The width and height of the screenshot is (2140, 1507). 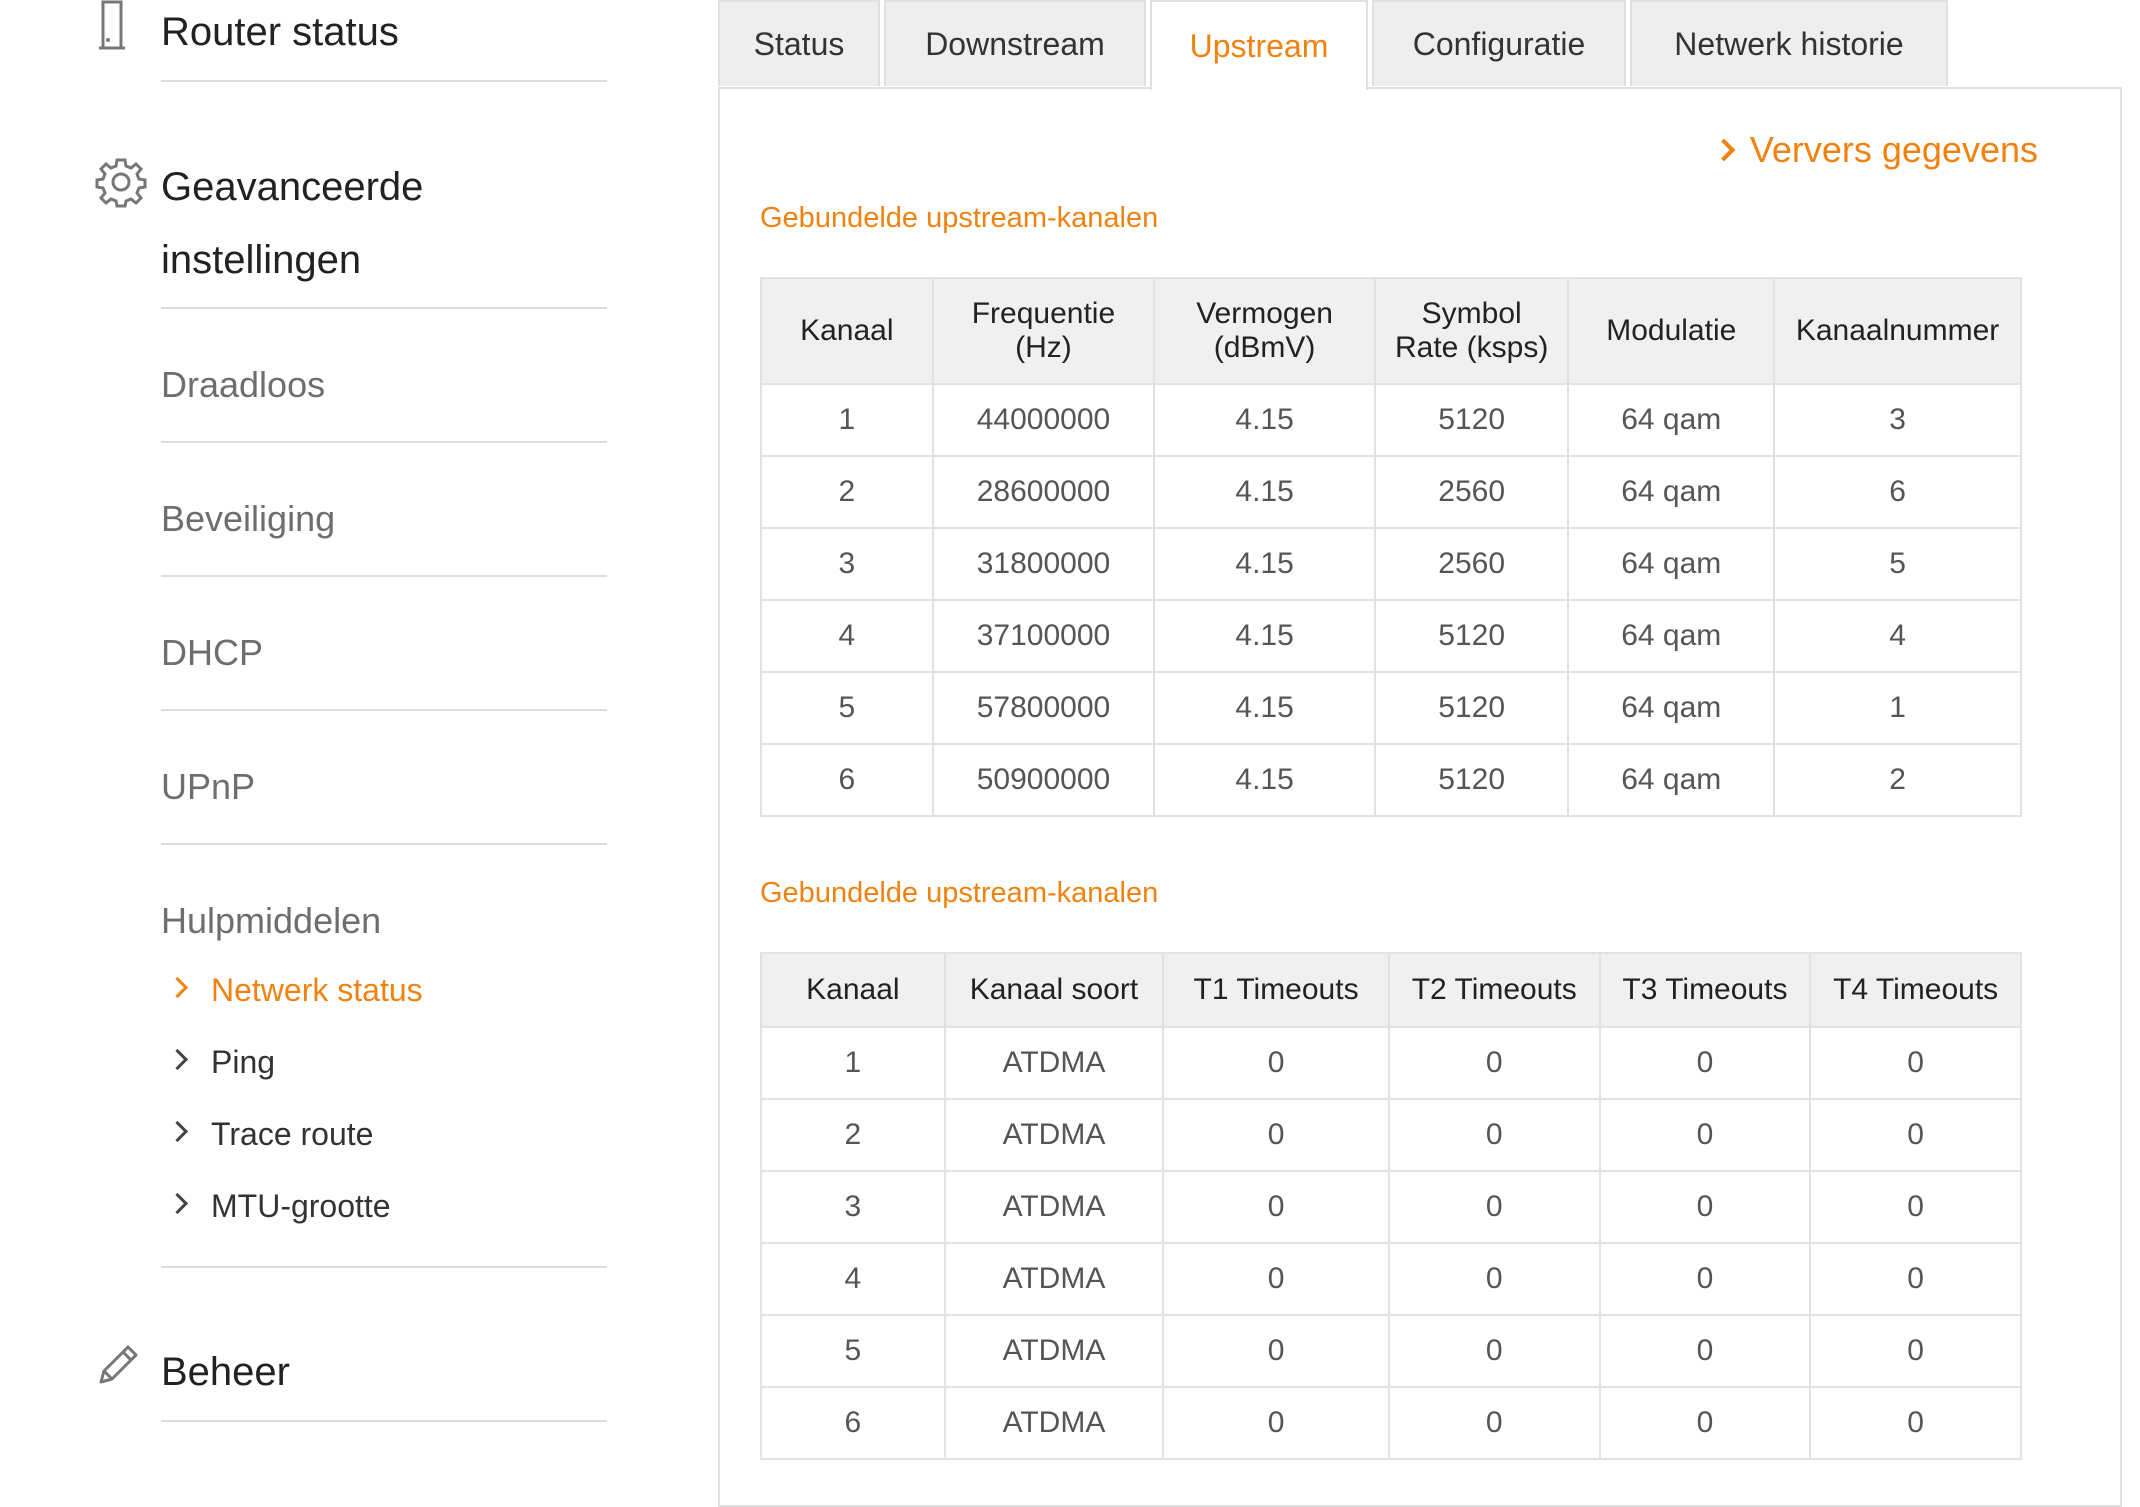 What do you see at coordinates (1897, 492) in the screenshot?
I see `table-cell: 6` at bounding box center [1897, 492].